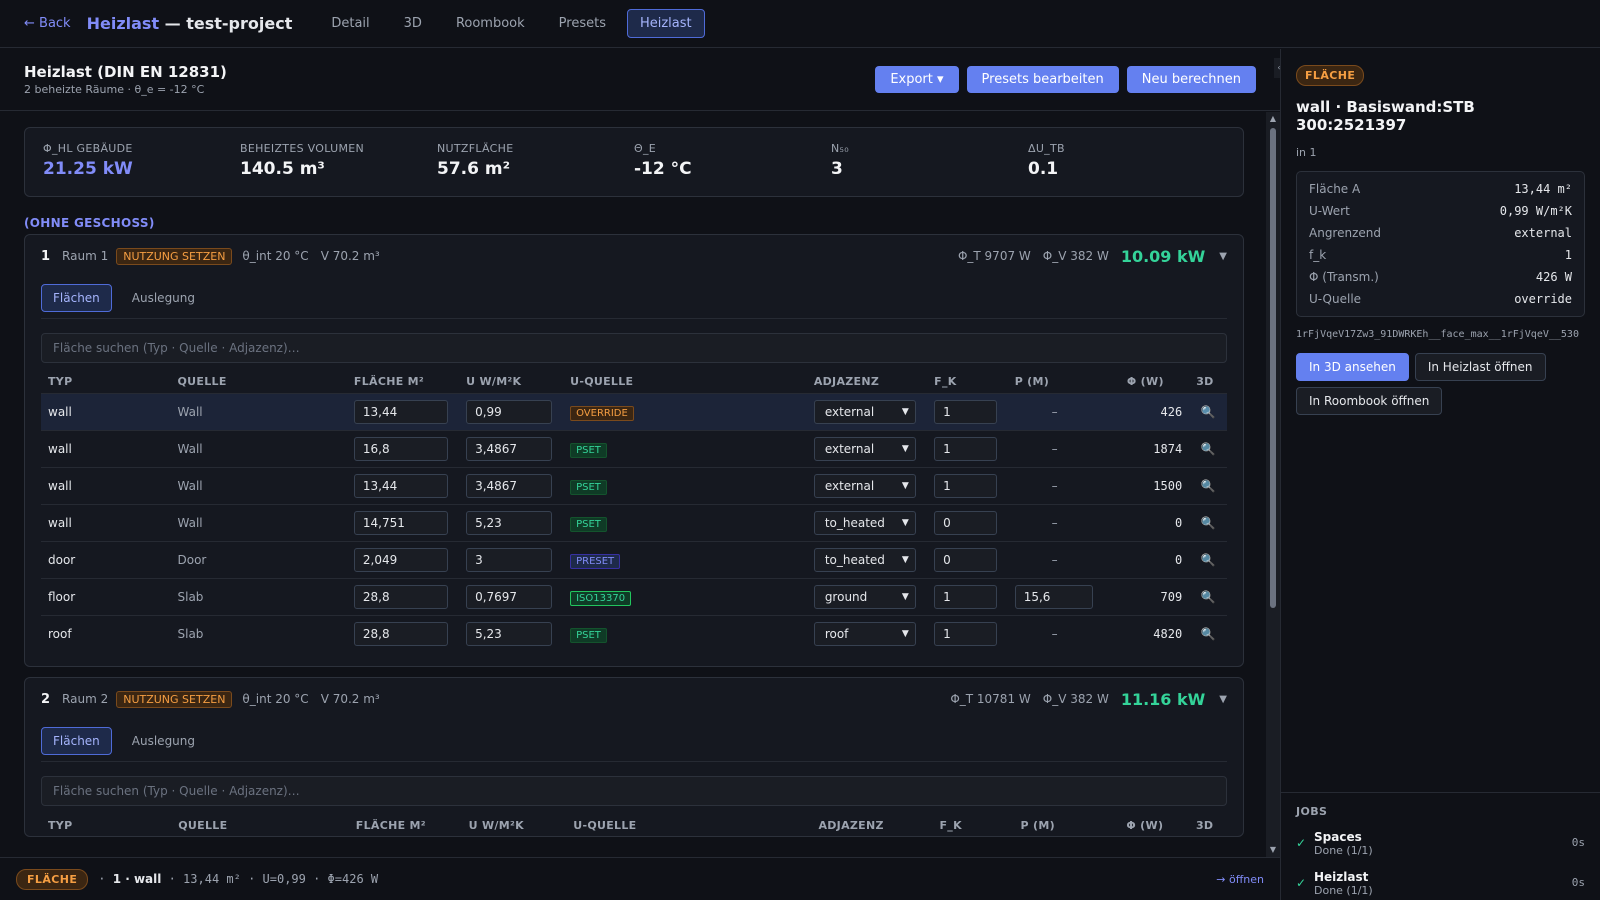 The image size is (1600, 900). I want to click on area-input: 14,751, so click(400, 522).